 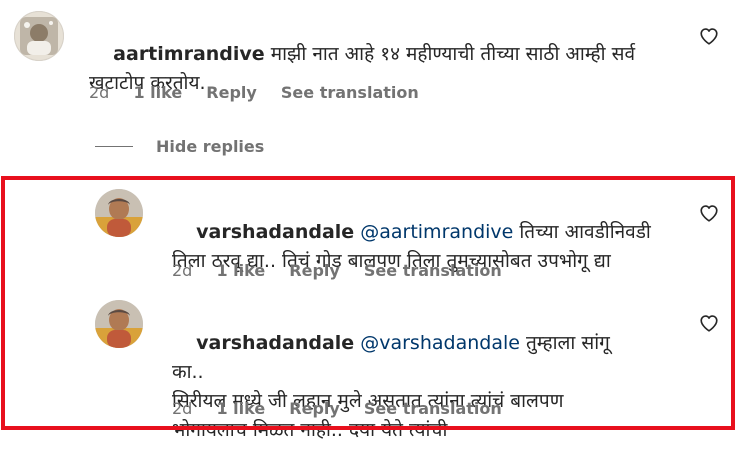 I want to click on comment-mention: @aartimrandive, so click(x=436, y=232).